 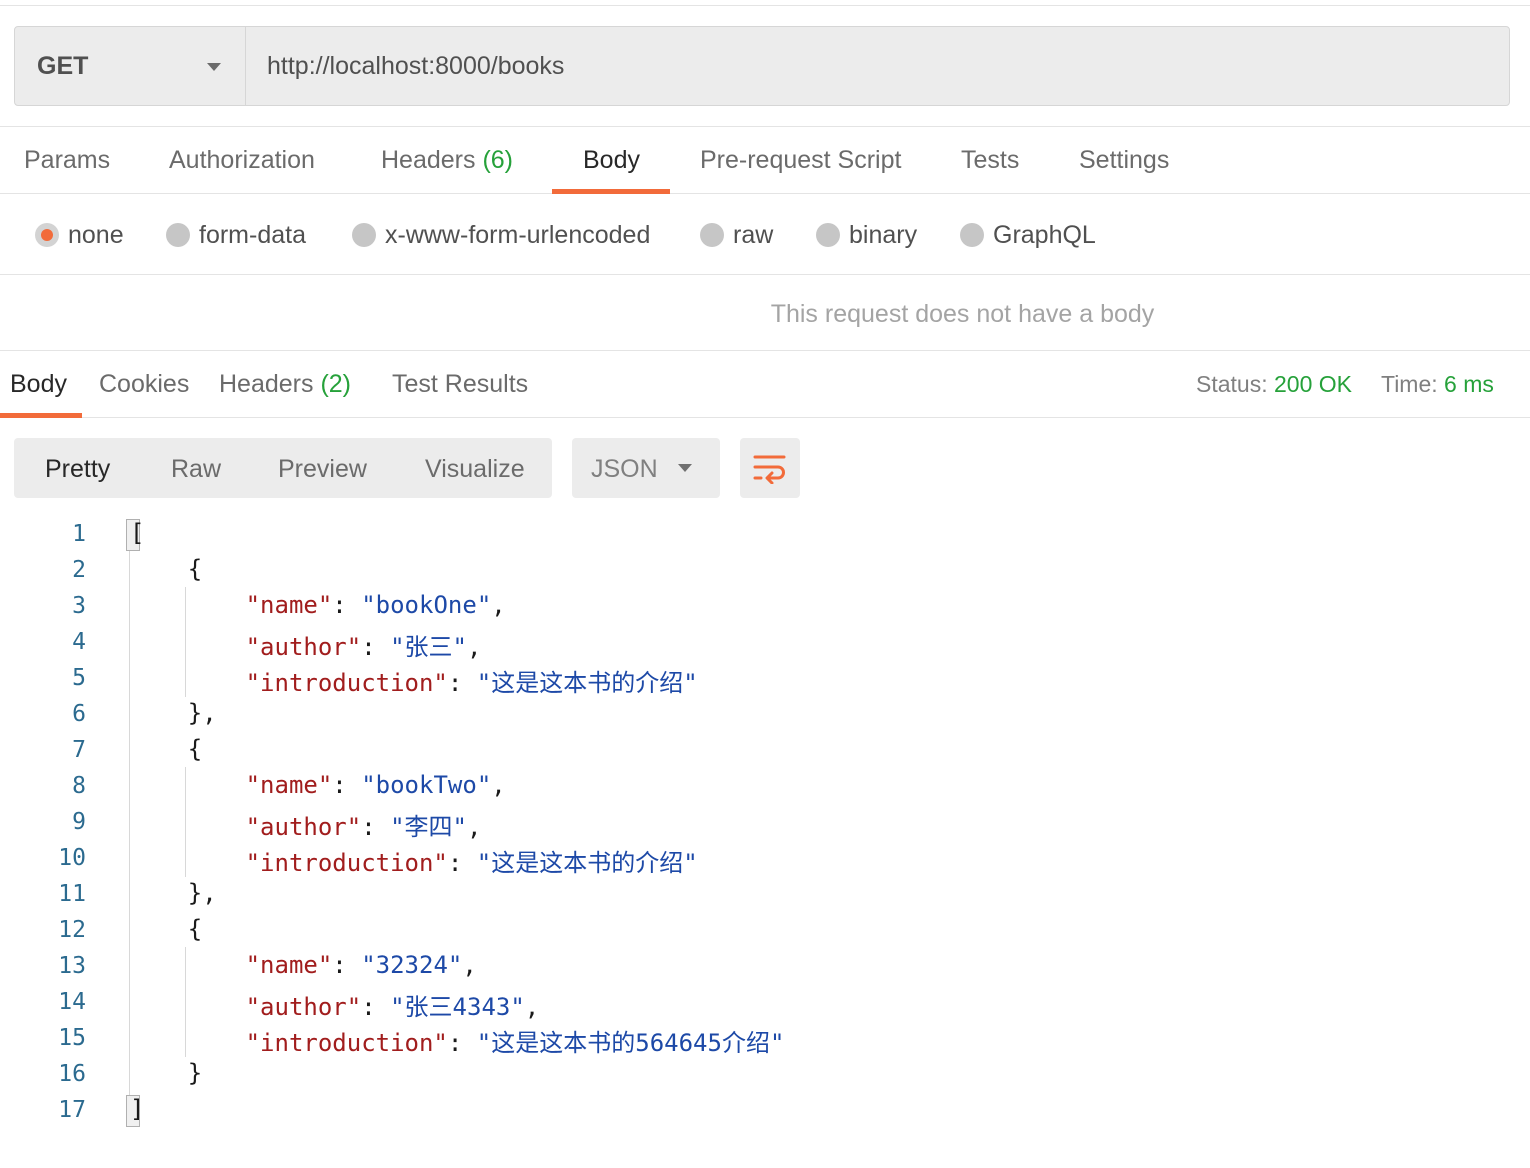 I want to click on wrap-lines-button, so click(x=770, y=468).